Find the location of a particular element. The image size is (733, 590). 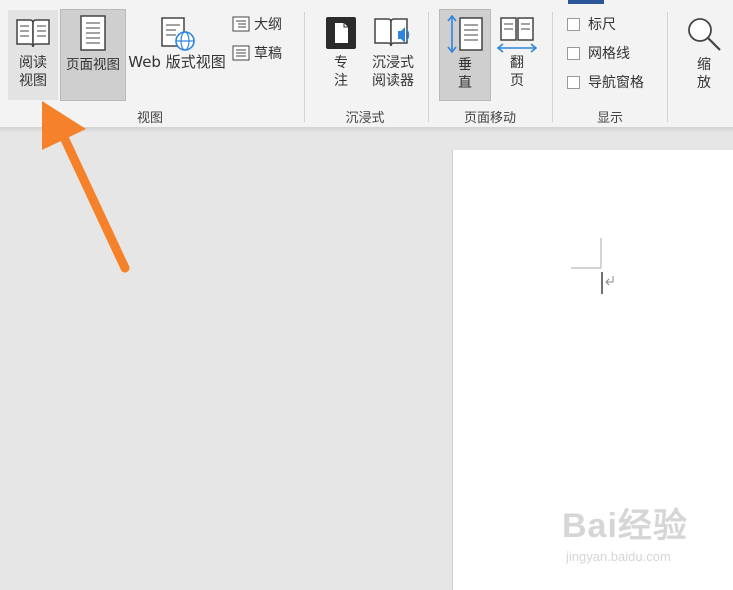

immersive-group-label: 沉浸式 is located at coordinates (365, 118).